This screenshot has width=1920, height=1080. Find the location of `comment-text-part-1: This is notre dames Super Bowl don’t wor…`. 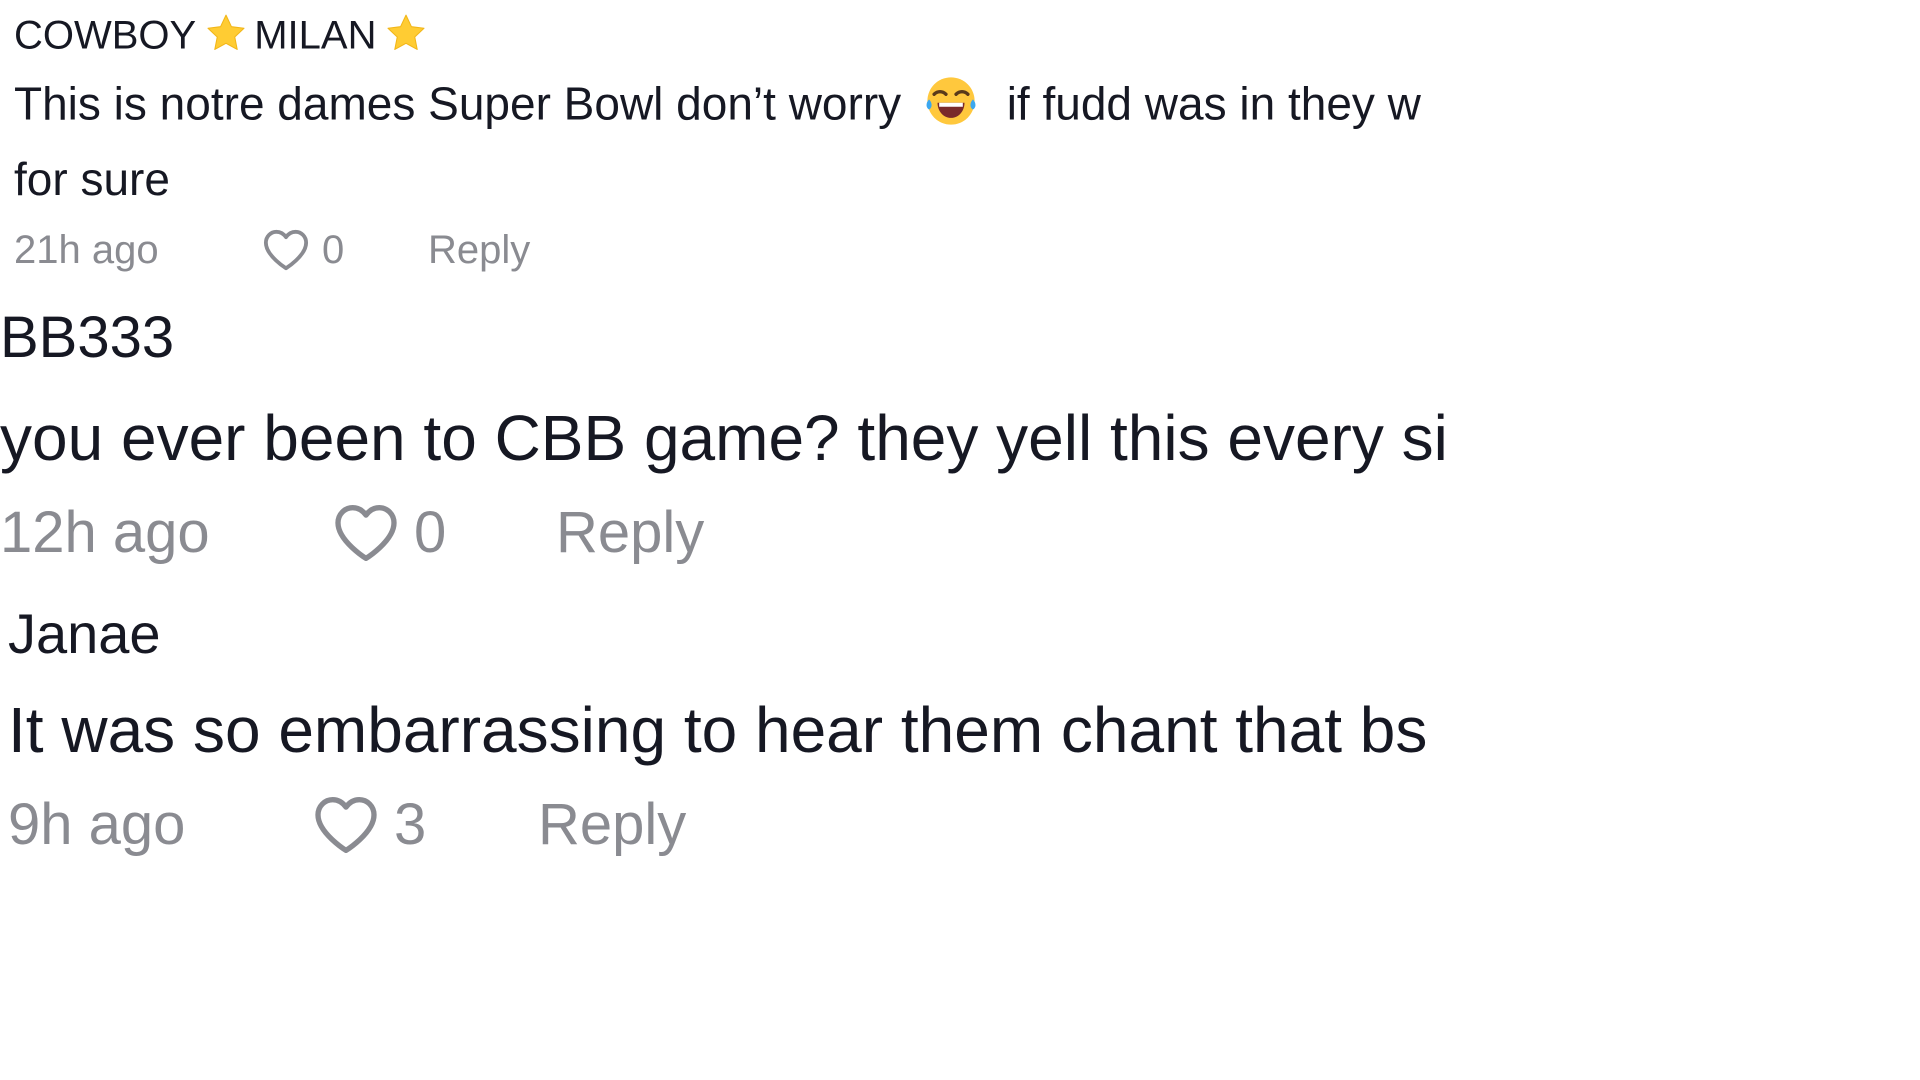

comment-text-part-1: This is notre dames Super Bowl don’t wor… is located at coordinates (458, 103).